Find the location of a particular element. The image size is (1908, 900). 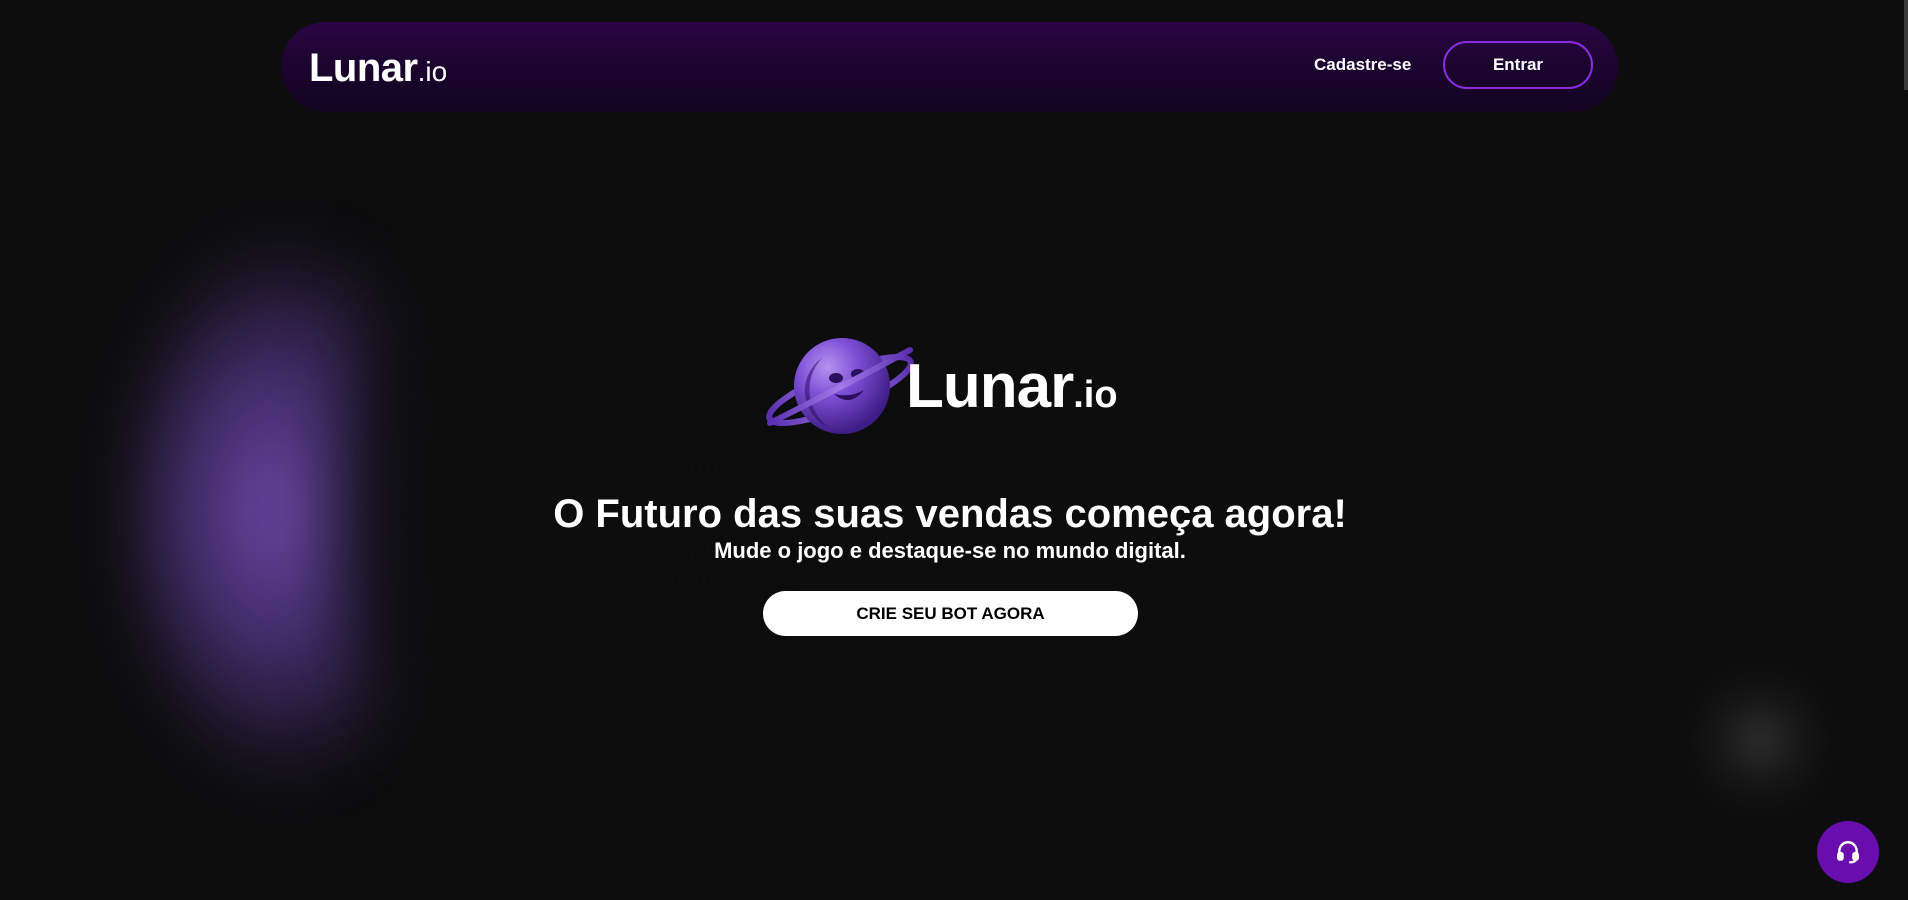

login-button-label: Entrar is located at coordinates (1518, 64).